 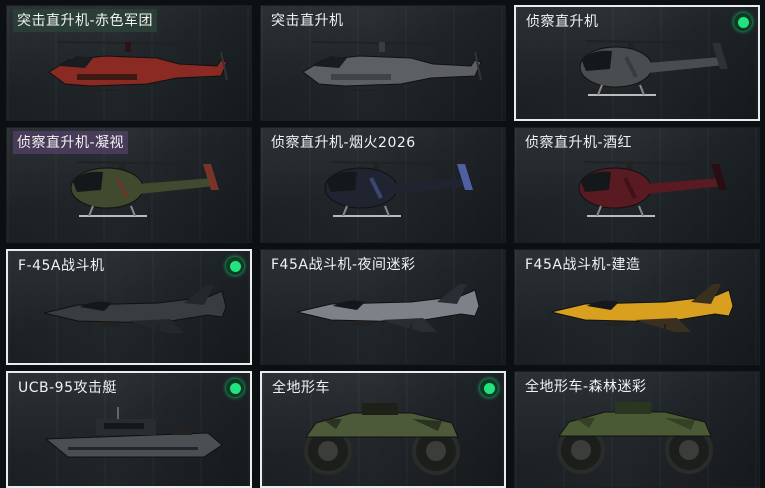 What do you see at coordinates (61, 266) in the screenshot?
I see `vehicle-name: F-45A战斗机` at bounding box center [61, 266].